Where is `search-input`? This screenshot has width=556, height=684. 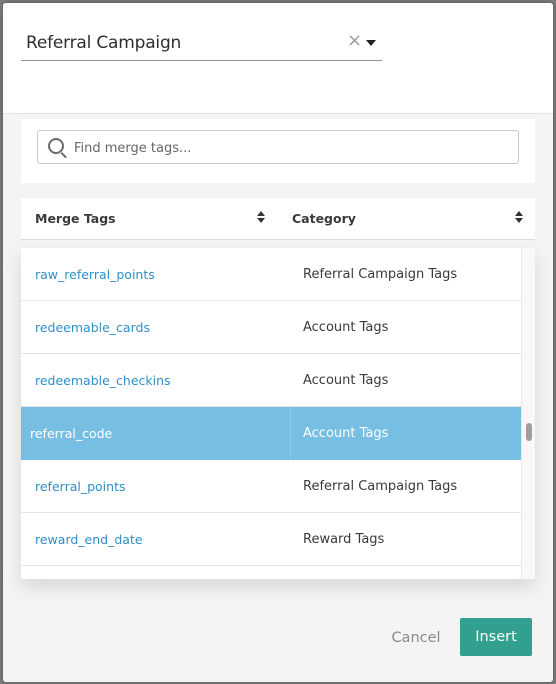 search-input is located at coordinates (289, 148).